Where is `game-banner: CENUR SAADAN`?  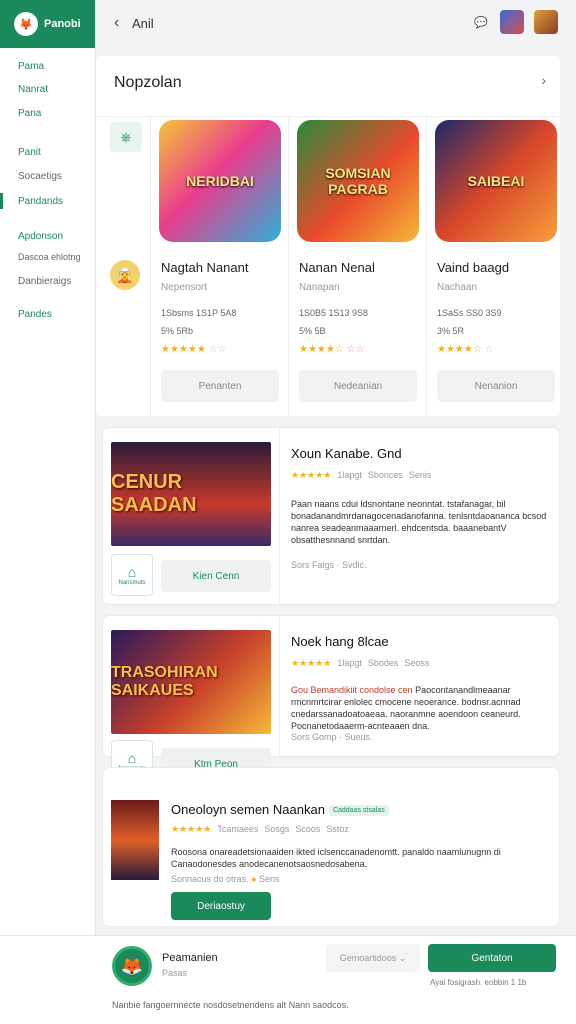 game-banner: CENUR SAADAN is located at coordinates (191, 494).